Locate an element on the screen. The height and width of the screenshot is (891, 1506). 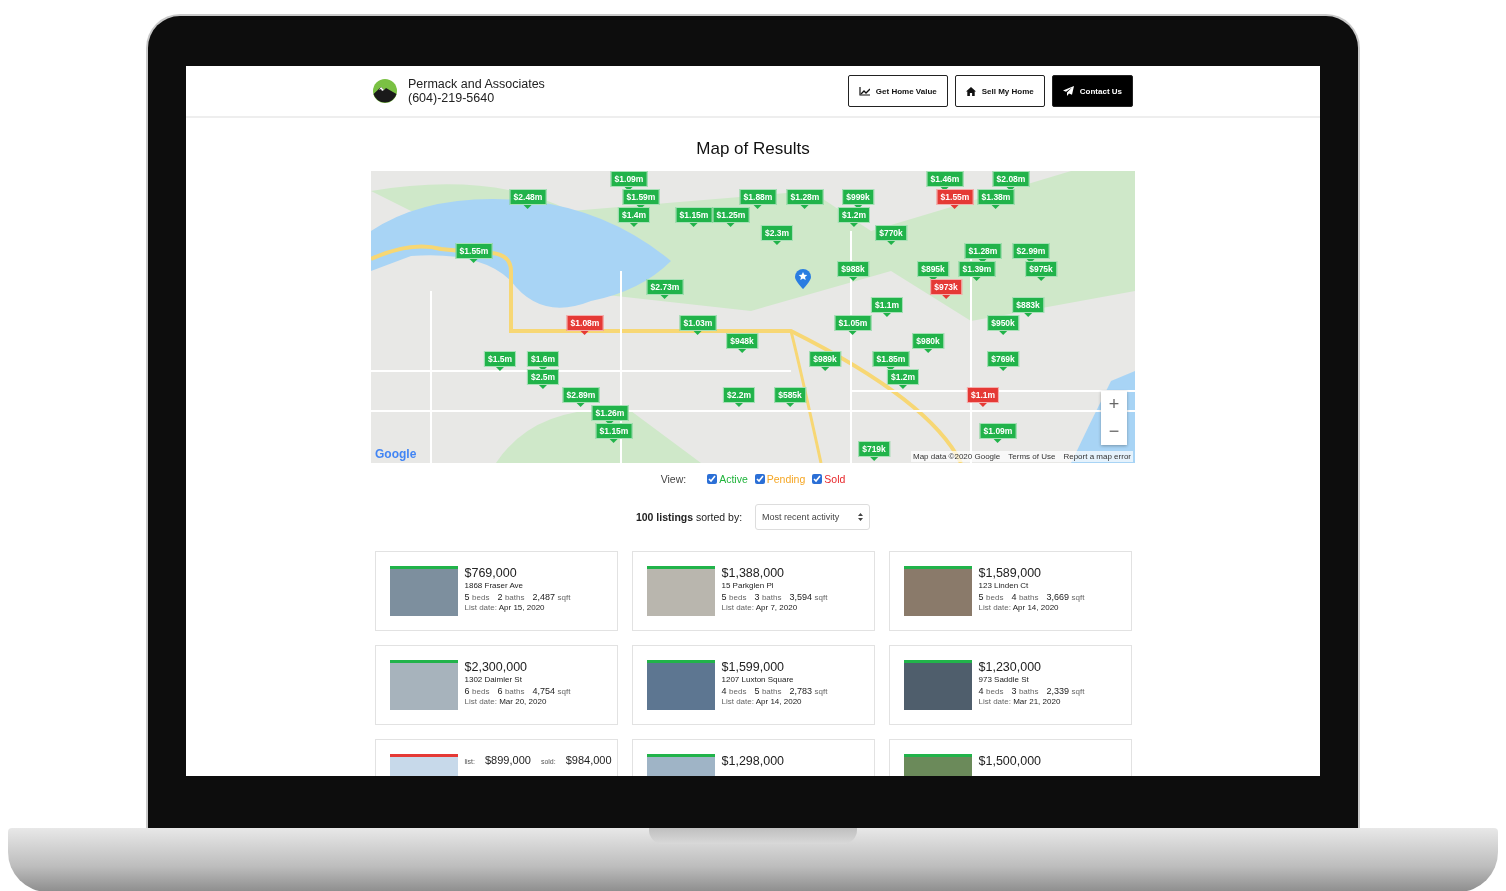
listing-stat: 6 beds is located at coordinates (477, 691).